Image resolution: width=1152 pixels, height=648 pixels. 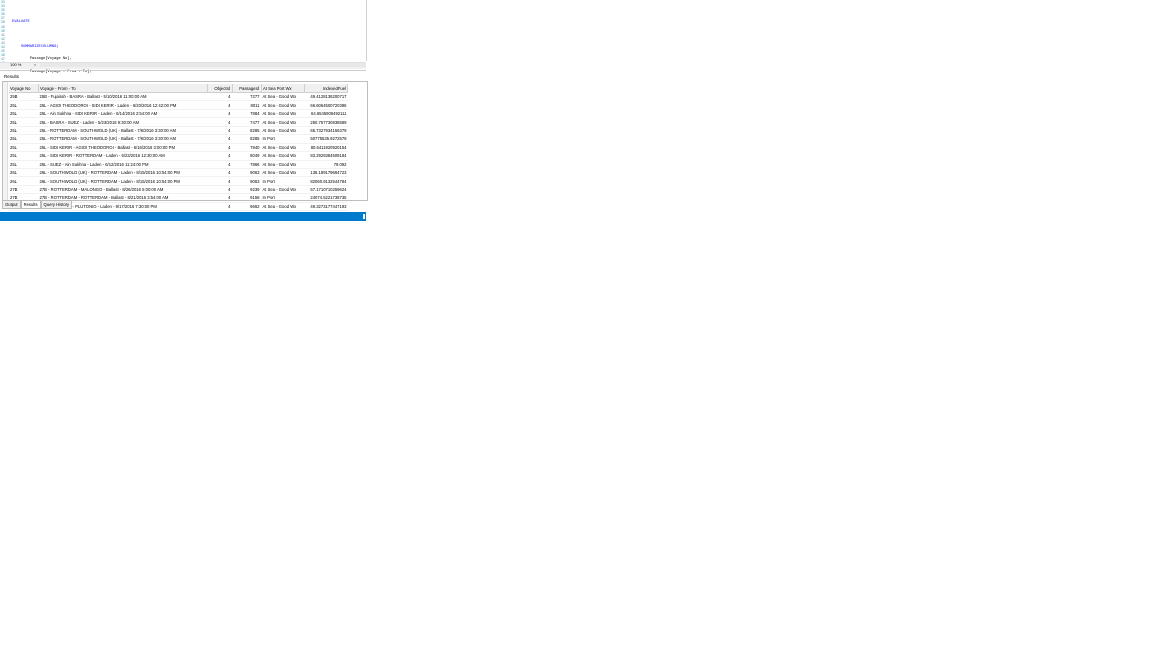 What do you see at coordinates (30, 204) in the screenshot?
I see `tab-results: Results` at bounding box center [30, 204].